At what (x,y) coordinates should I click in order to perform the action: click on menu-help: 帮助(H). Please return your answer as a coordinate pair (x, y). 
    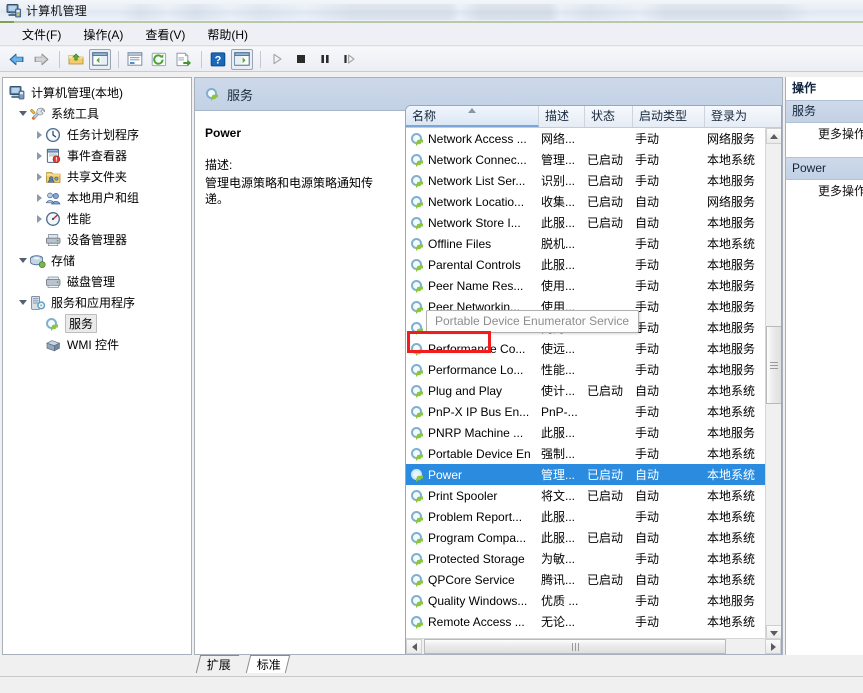
    Looking at the image, I should click on (227, 34).